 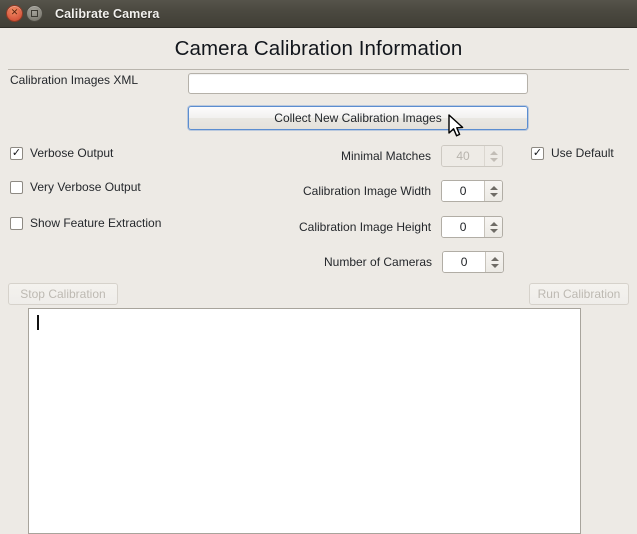 I want to click on stop-calibration-label: Stop Calibration, so click(x=63, y=294).